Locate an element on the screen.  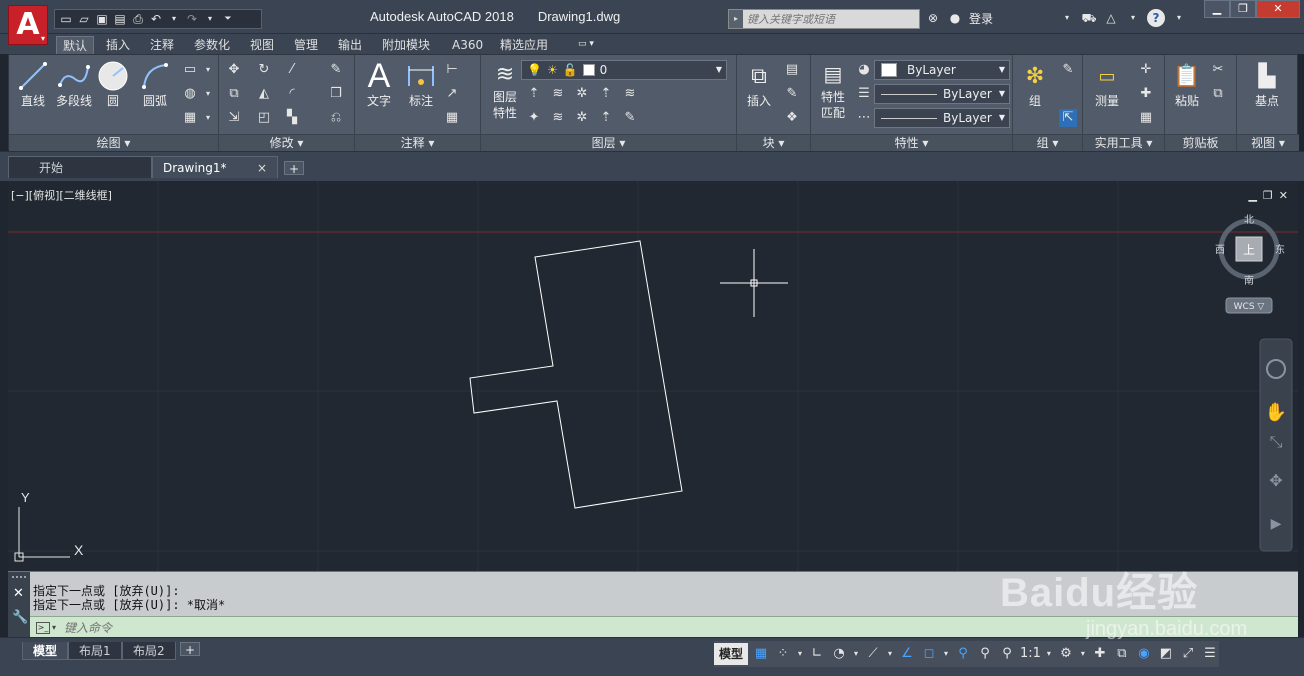
model-space-button: 模型 is located at coordinates (731, 654).